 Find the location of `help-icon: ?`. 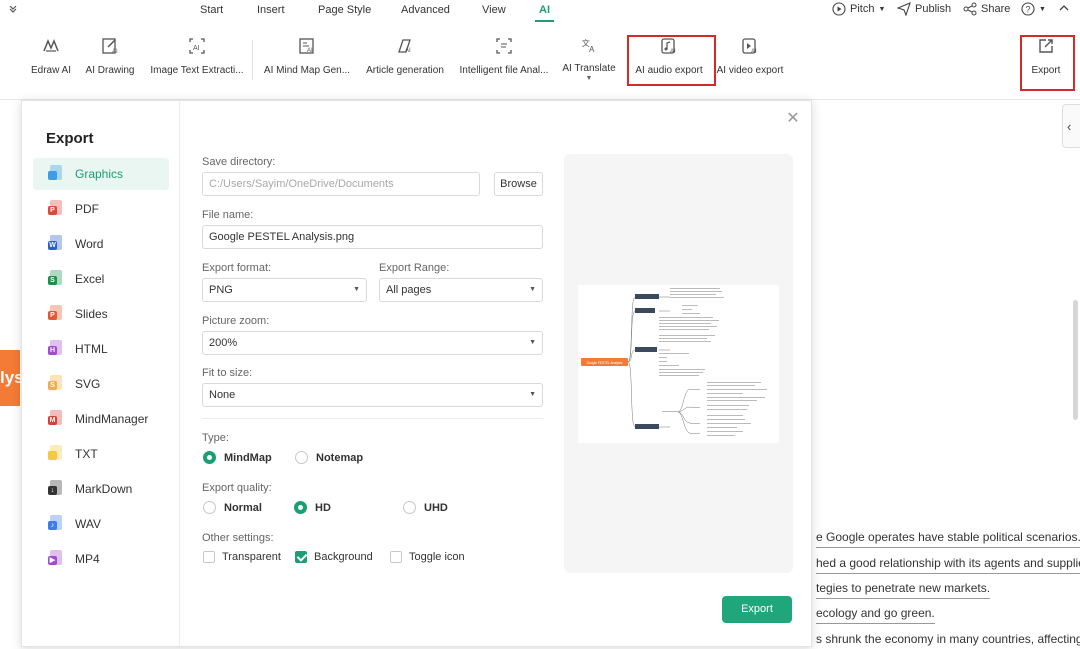

help-icon: ? is located at coordinates (1028, 9).